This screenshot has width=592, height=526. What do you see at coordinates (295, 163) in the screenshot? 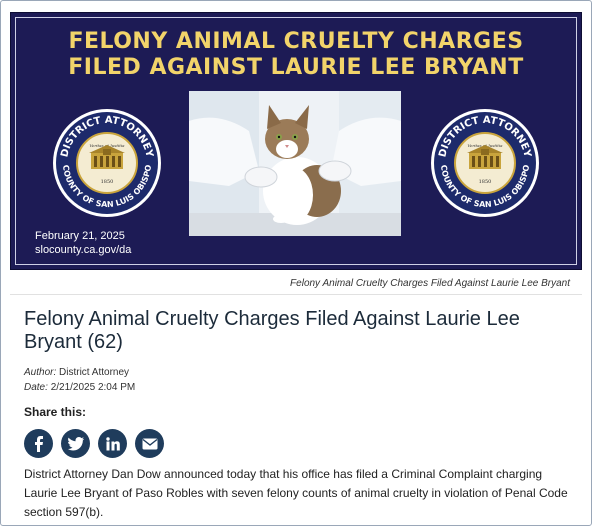
I see `cat-photo` at bounding box center [295, 163].